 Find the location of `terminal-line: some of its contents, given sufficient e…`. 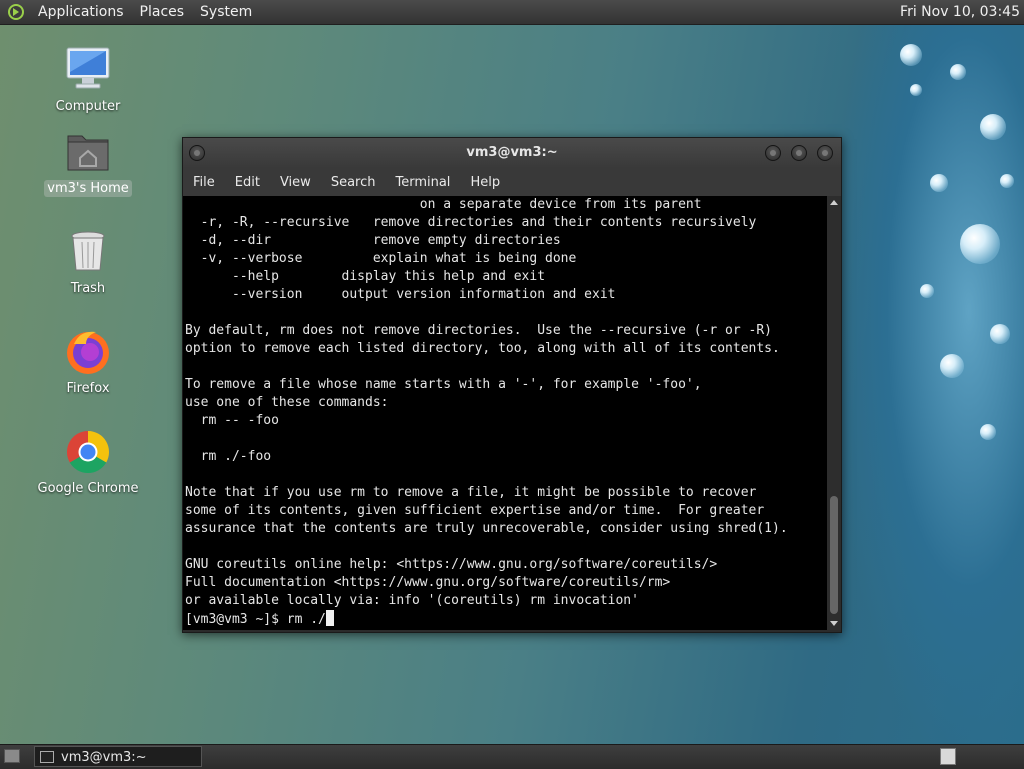

terminal-line: some of its contents, given sufficient e… is located at coordinates (475, 510).